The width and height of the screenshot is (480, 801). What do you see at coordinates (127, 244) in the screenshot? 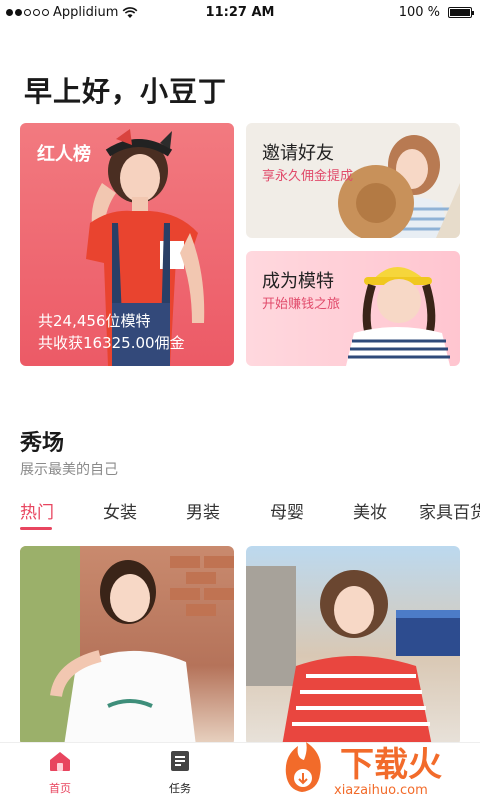
I see `ranking-card: 红人榜 共24,456位模特 共收获16325.00佣金` at bounding box center [127, 244].